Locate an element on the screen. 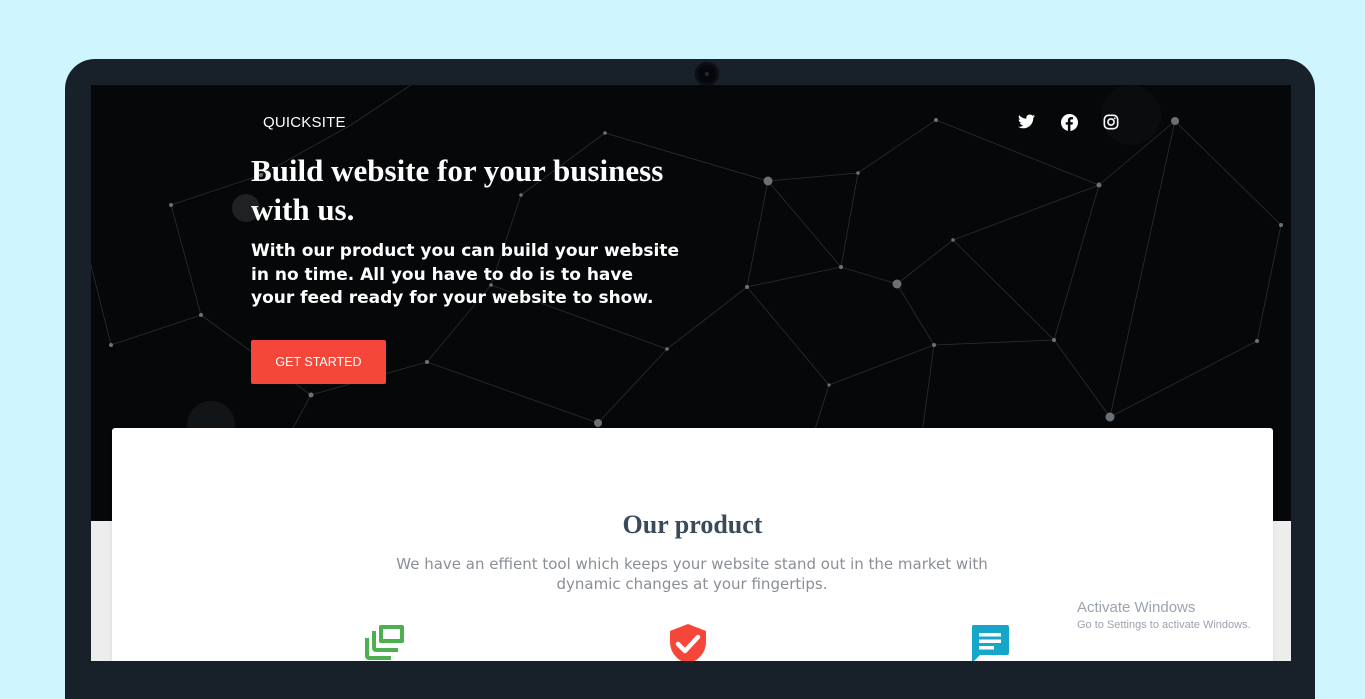 The width and height of the screenshot is (1365, 699). chat-message-icon is located at coordinates (990, 642).